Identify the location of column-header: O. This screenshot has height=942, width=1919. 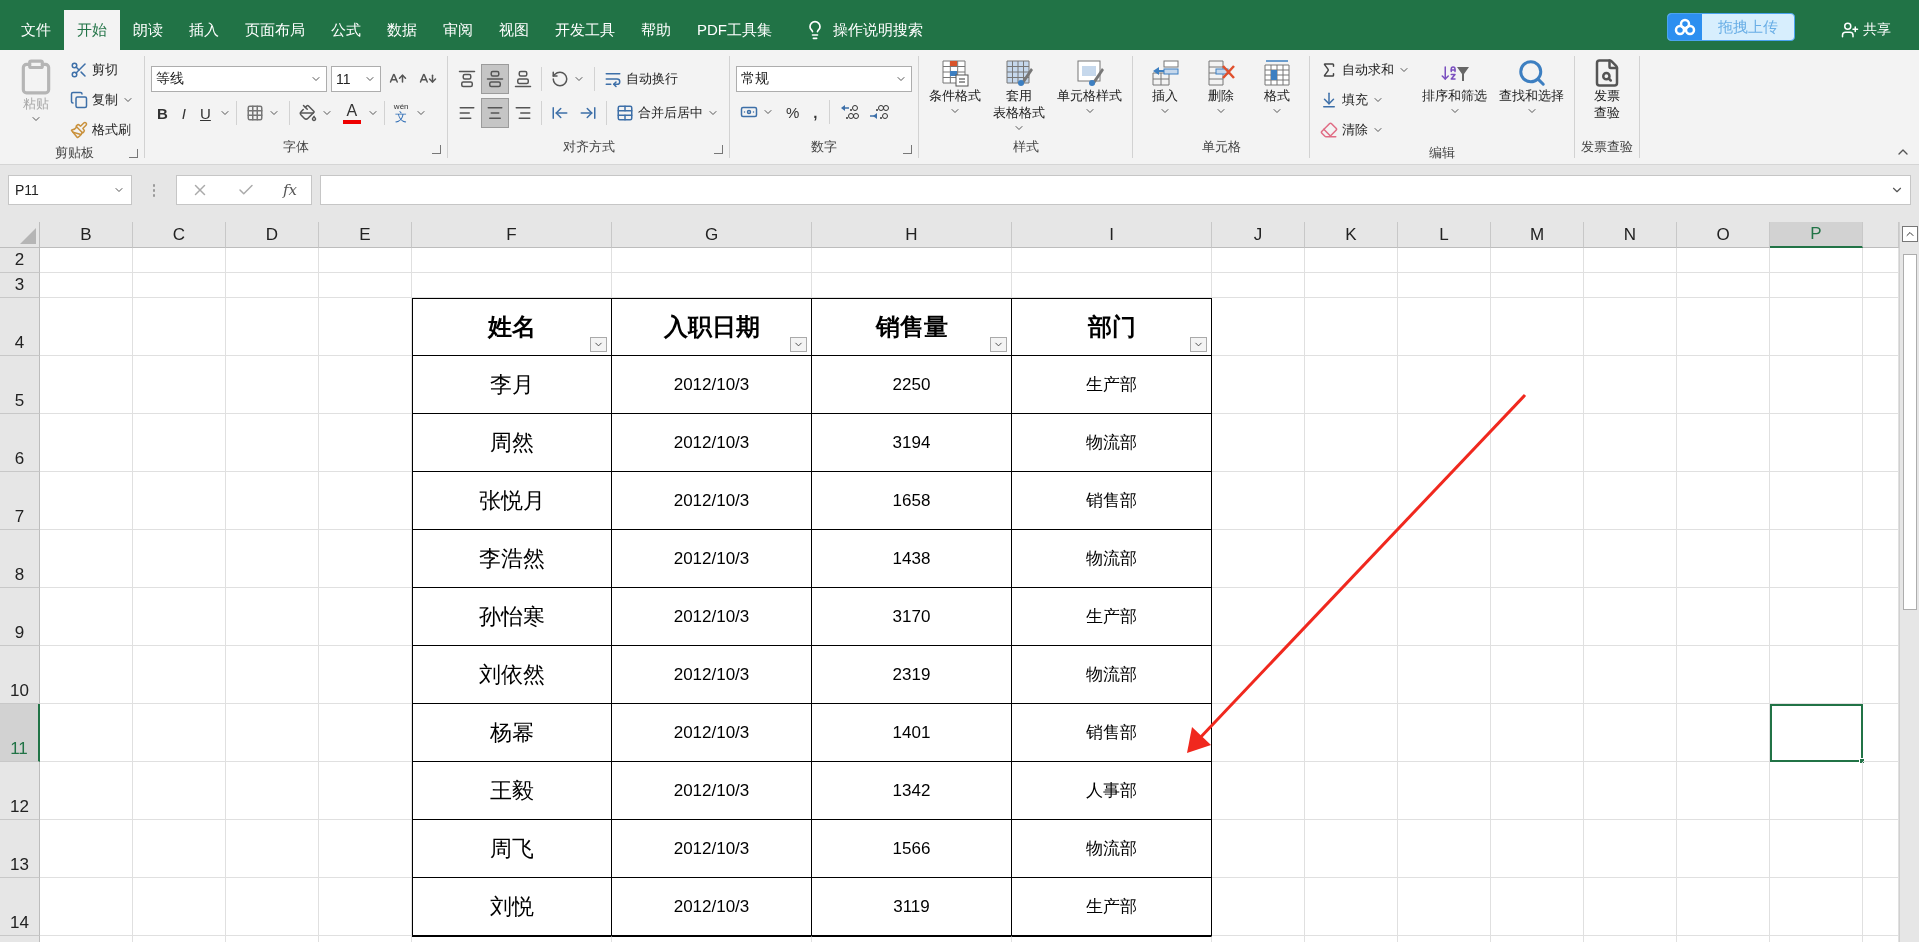
(1723, 235).